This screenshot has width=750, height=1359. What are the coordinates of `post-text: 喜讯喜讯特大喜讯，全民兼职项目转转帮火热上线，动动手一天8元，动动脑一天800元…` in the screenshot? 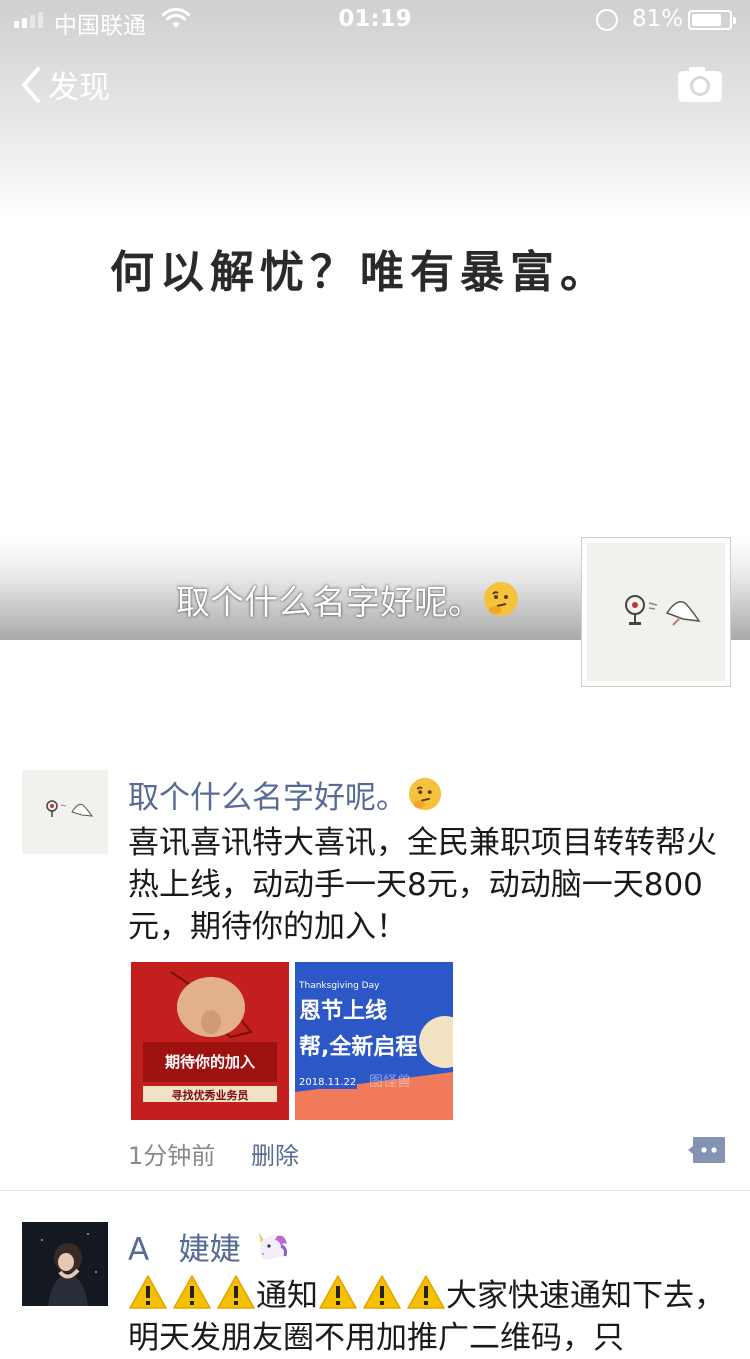 It's located at (422, 885).